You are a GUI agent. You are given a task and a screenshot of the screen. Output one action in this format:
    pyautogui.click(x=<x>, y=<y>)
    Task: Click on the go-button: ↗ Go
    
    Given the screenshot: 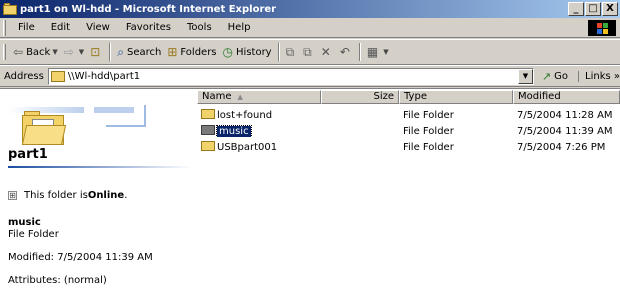 What is the action you would take?
    pyautogui.click(x=555, y=76)
    